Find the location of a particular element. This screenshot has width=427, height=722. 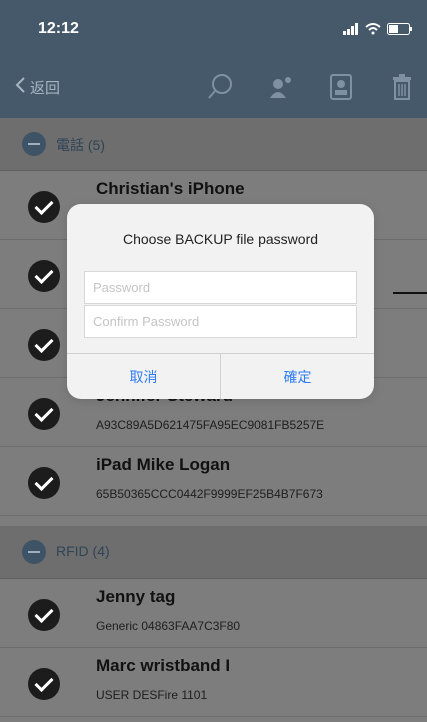

confirm-password-input is located at coordinates (220, 321).